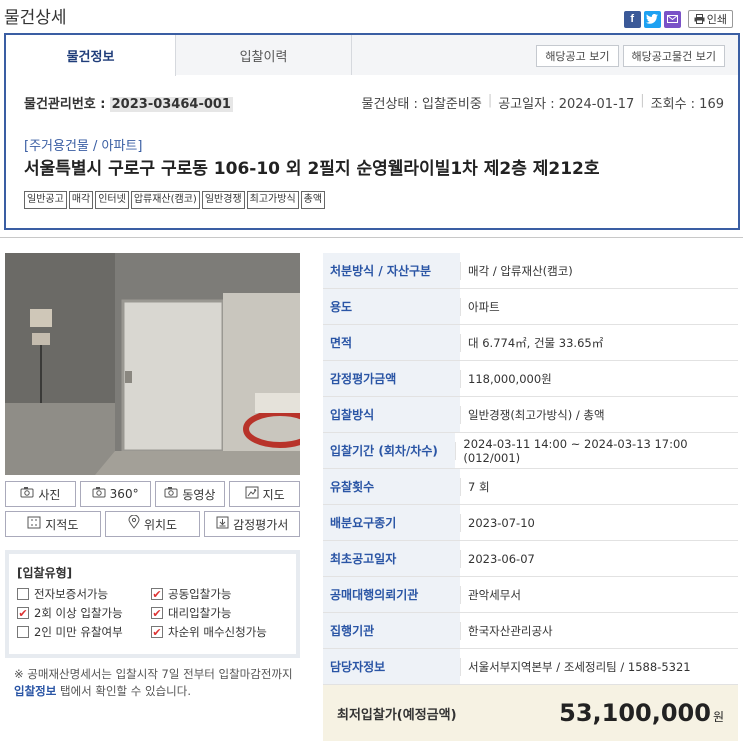 This screenshot has width=743, height=746. What do you see at coordinates (391, 630) in the screenshot?
I see `detail-label: 집행기관` at bounding box center [391, 630].